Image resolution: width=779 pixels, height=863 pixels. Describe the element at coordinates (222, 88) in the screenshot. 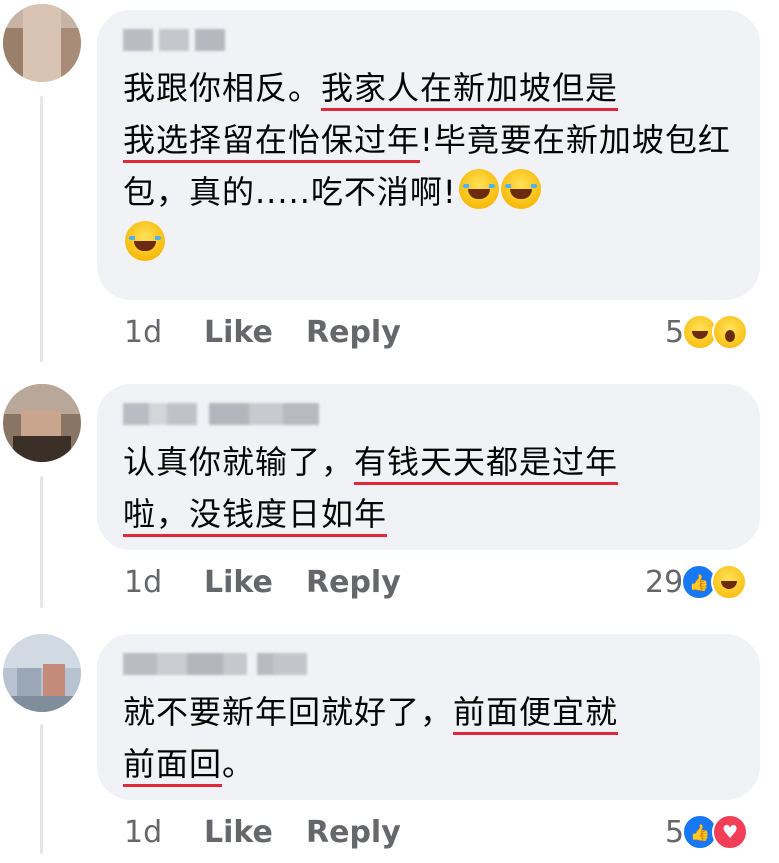

I see `comment-text-plain: 我跟你相反。` at that location.